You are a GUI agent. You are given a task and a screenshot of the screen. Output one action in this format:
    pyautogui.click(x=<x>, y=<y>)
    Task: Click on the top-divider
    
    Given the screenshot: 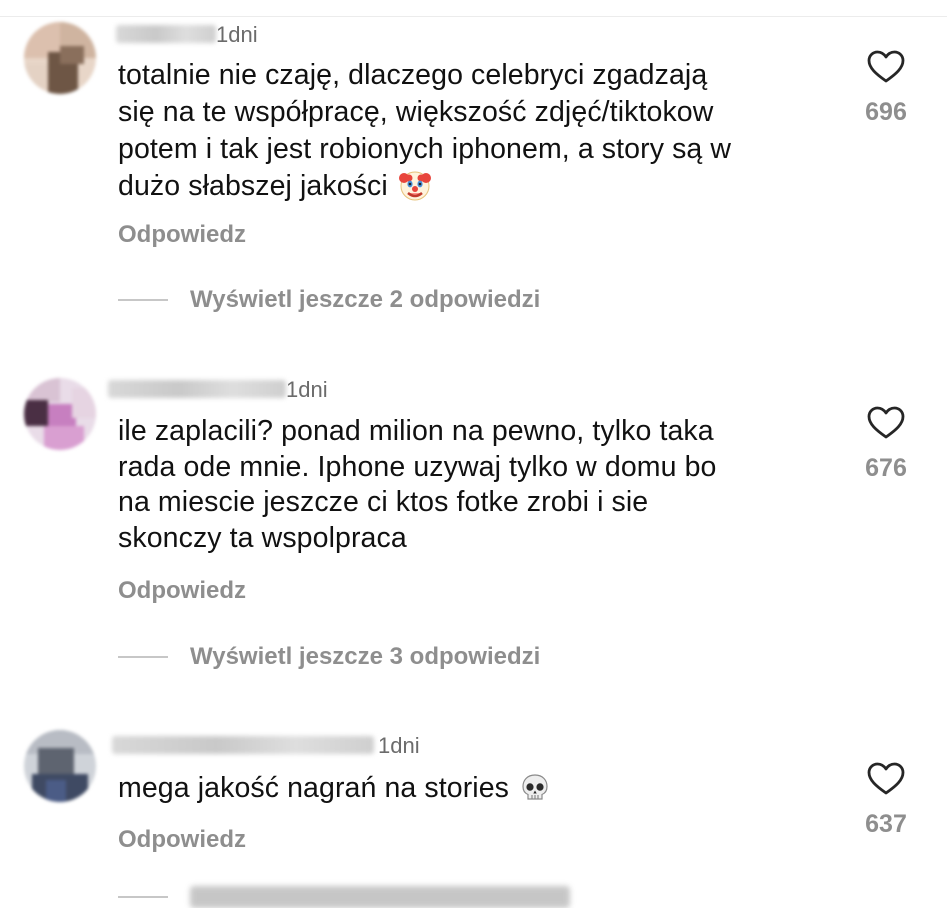 What is the action you would take?
    pyautogui.click(x=473, y=16)
    